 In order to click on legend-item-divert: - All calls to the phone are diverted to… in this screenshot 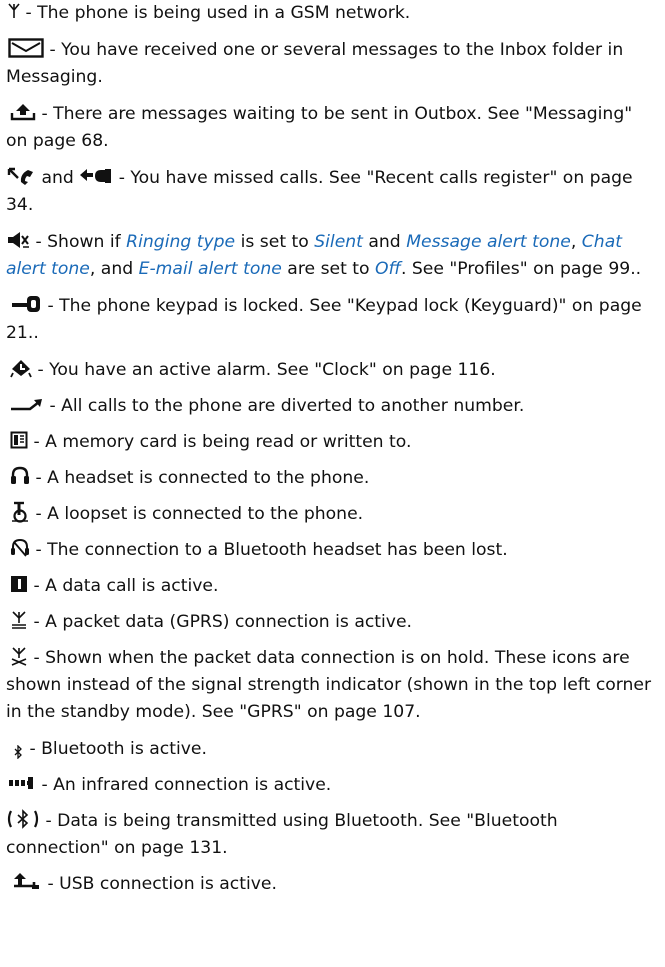, I will do `click(331, 406)`.